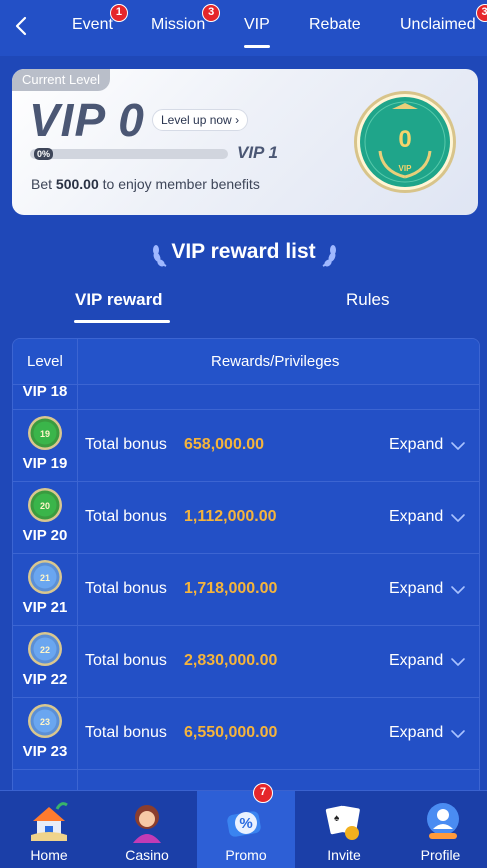  I want to click on nav-label: Invite, so click(344, 855).